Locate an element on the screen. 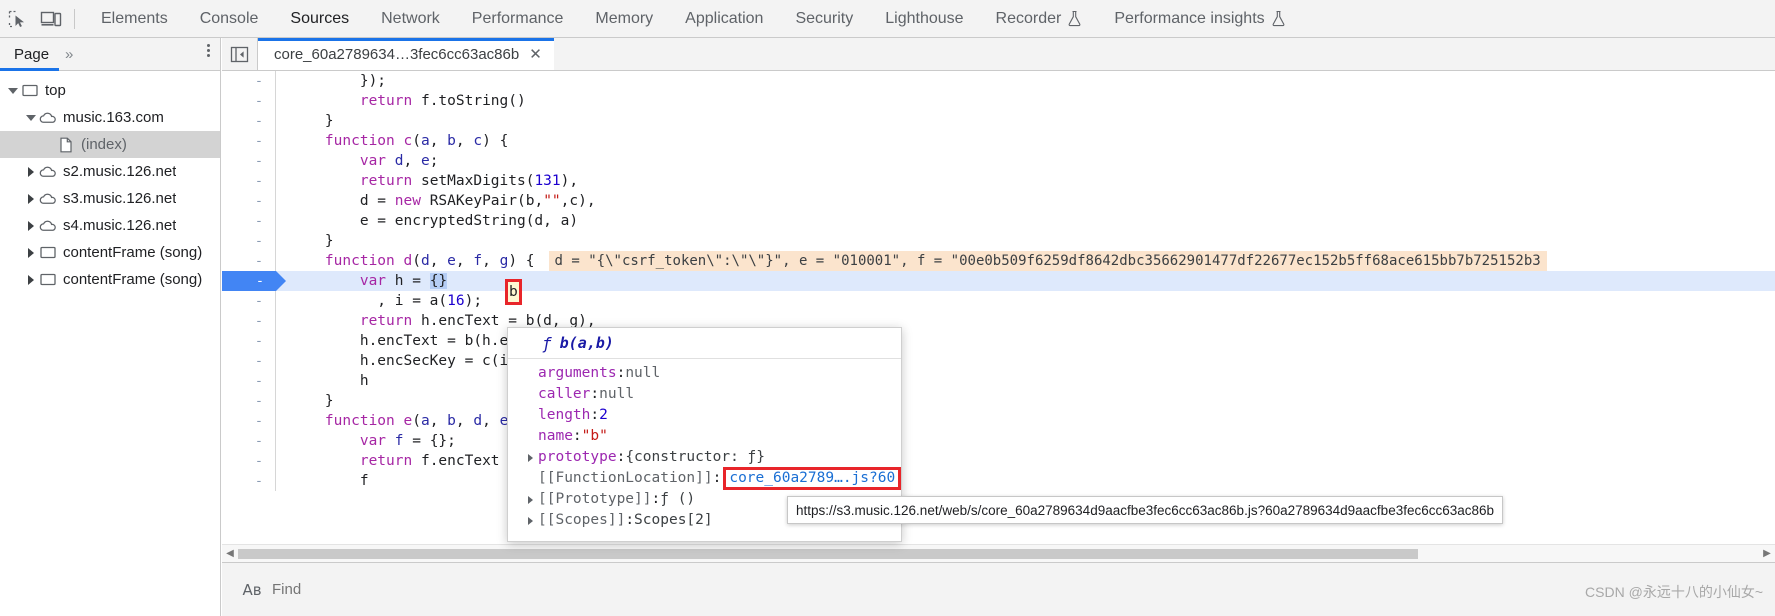 Image resolution: width=1775 pixels, height=616 pixels. tab-elements: Elements is located at coordinates (134, 19).